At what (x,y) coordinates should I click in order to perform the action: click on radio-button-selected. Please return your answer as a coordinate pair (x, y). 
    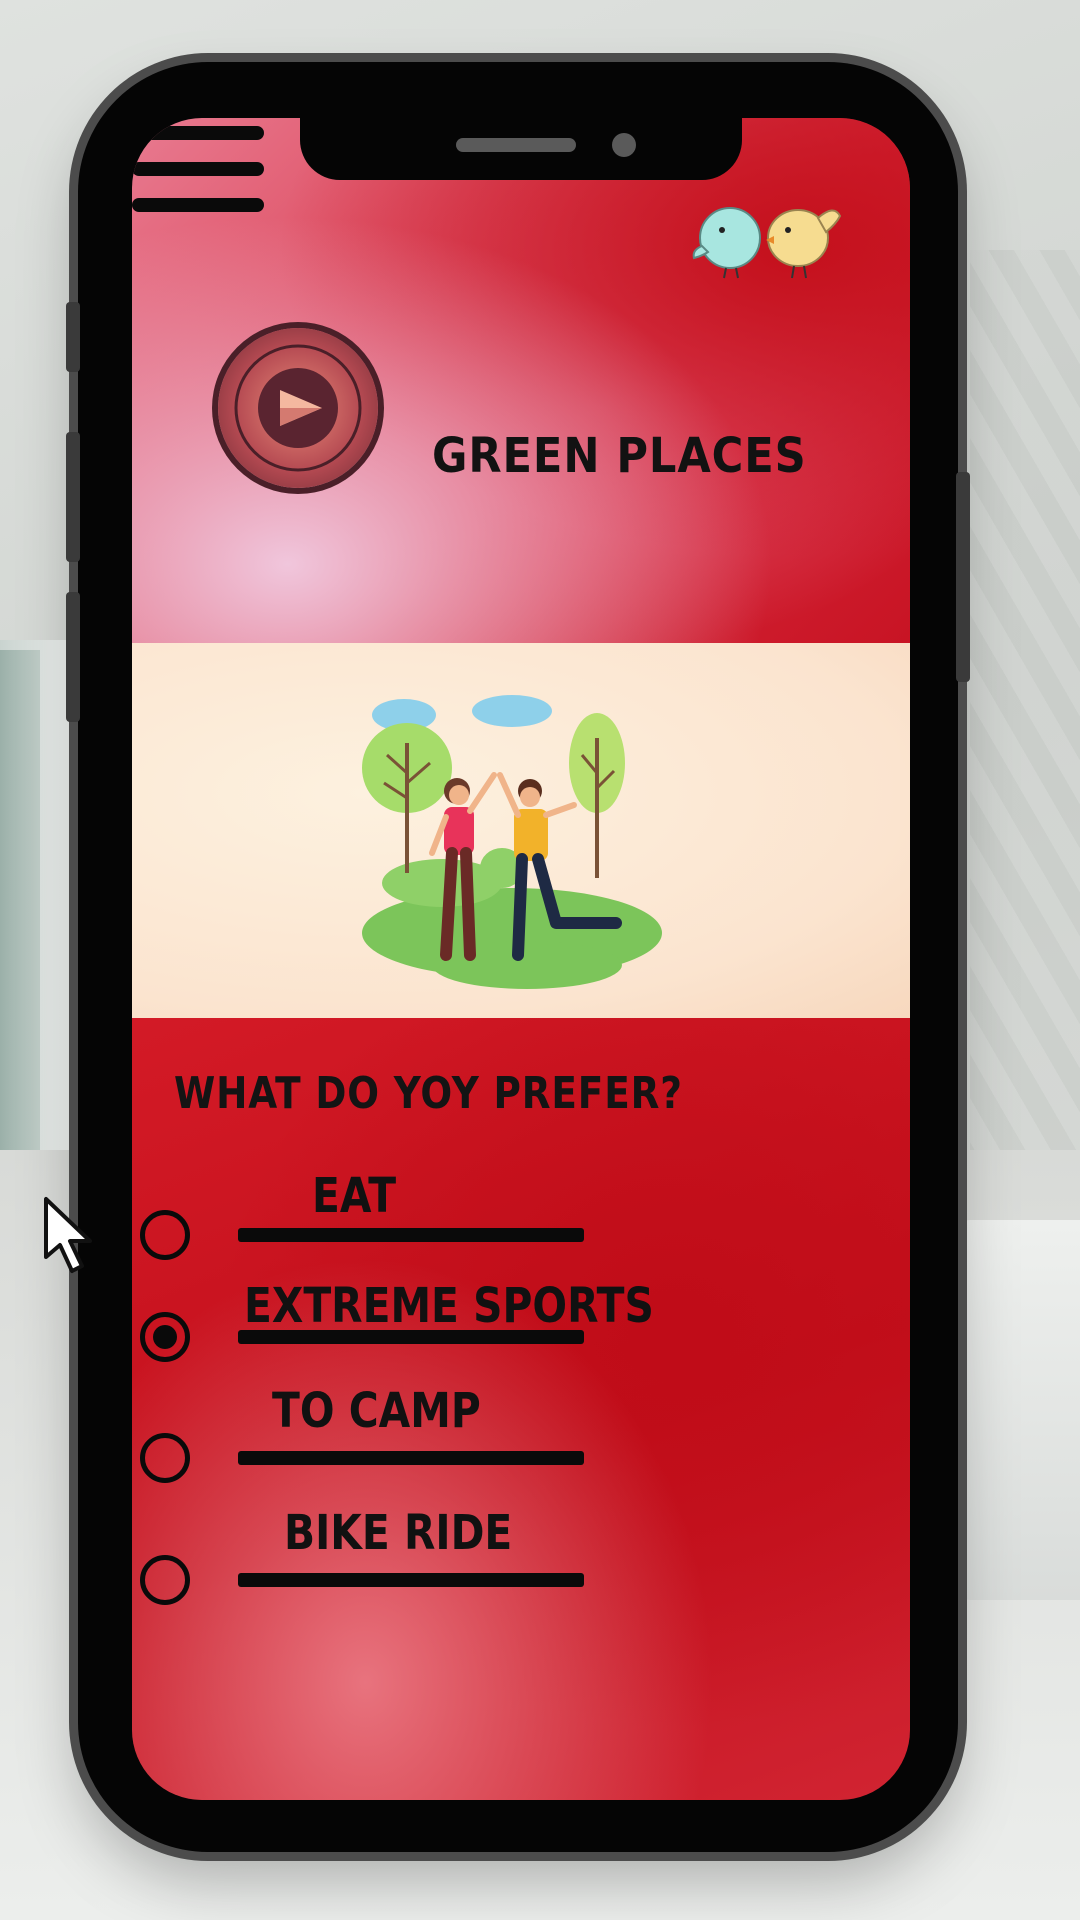
    Looking at the image, I should click on (165, 1337).